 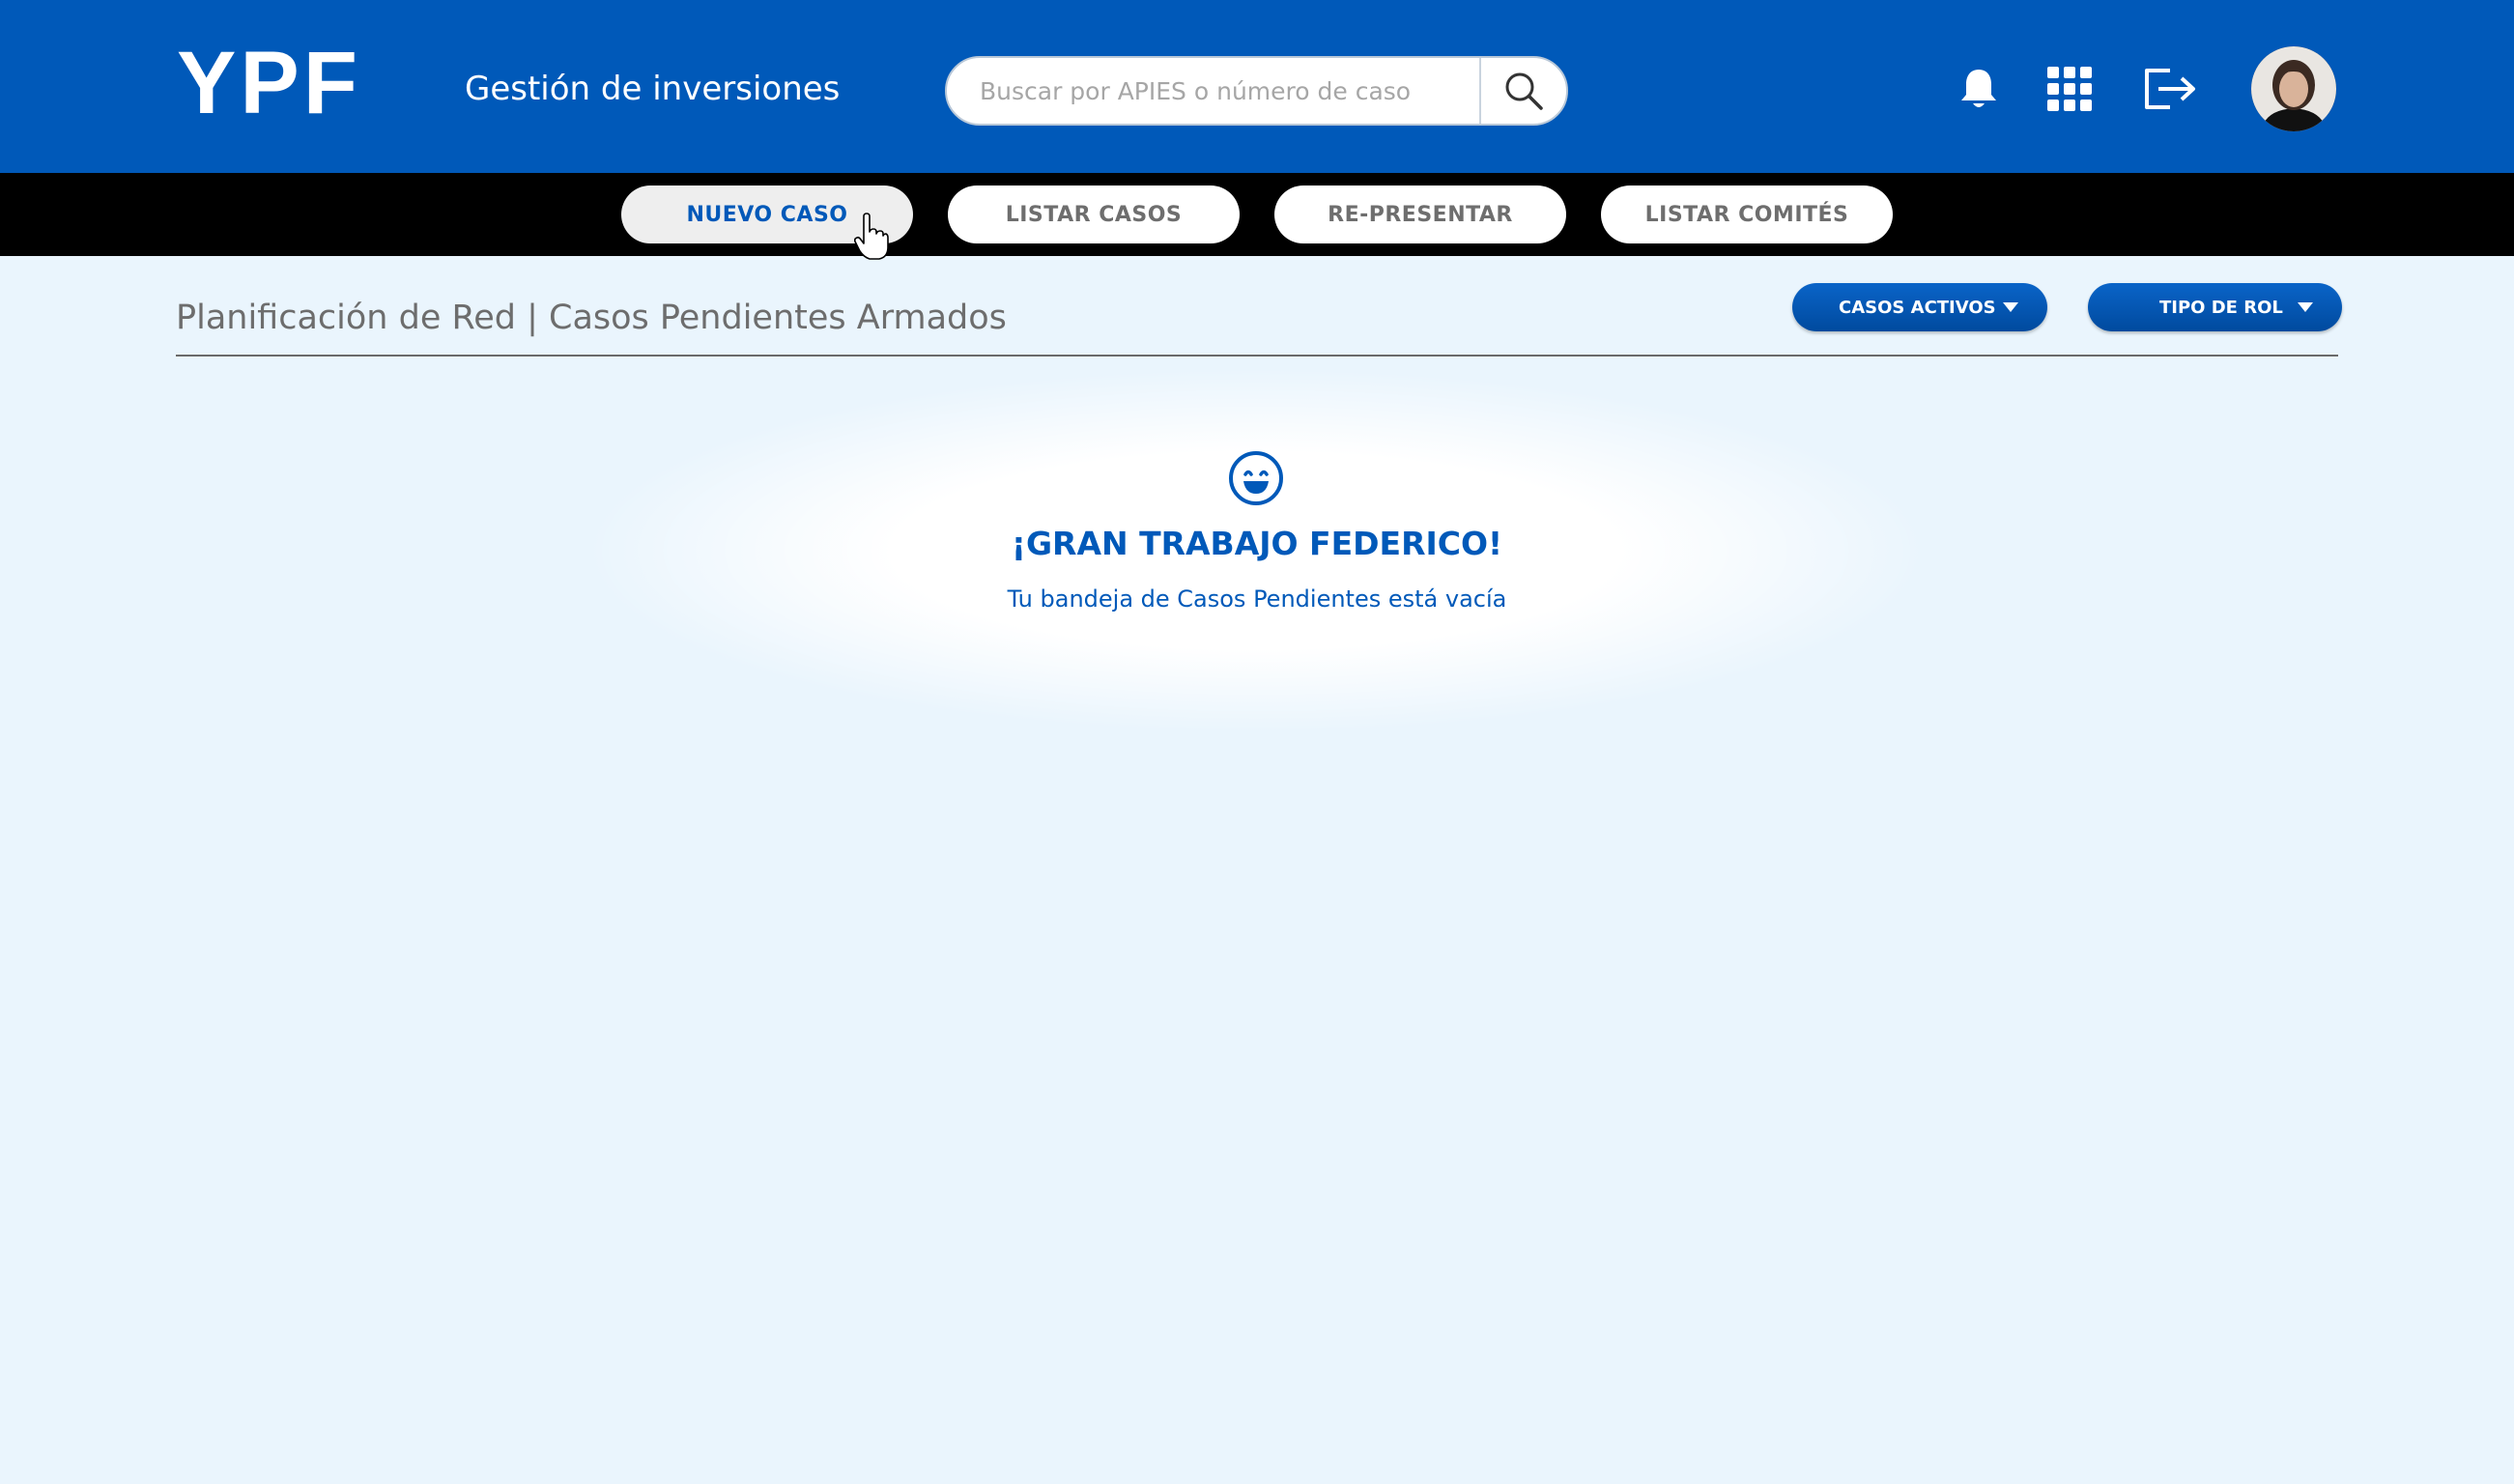 I want to click on search-bar, so click(x=1257, y=91).